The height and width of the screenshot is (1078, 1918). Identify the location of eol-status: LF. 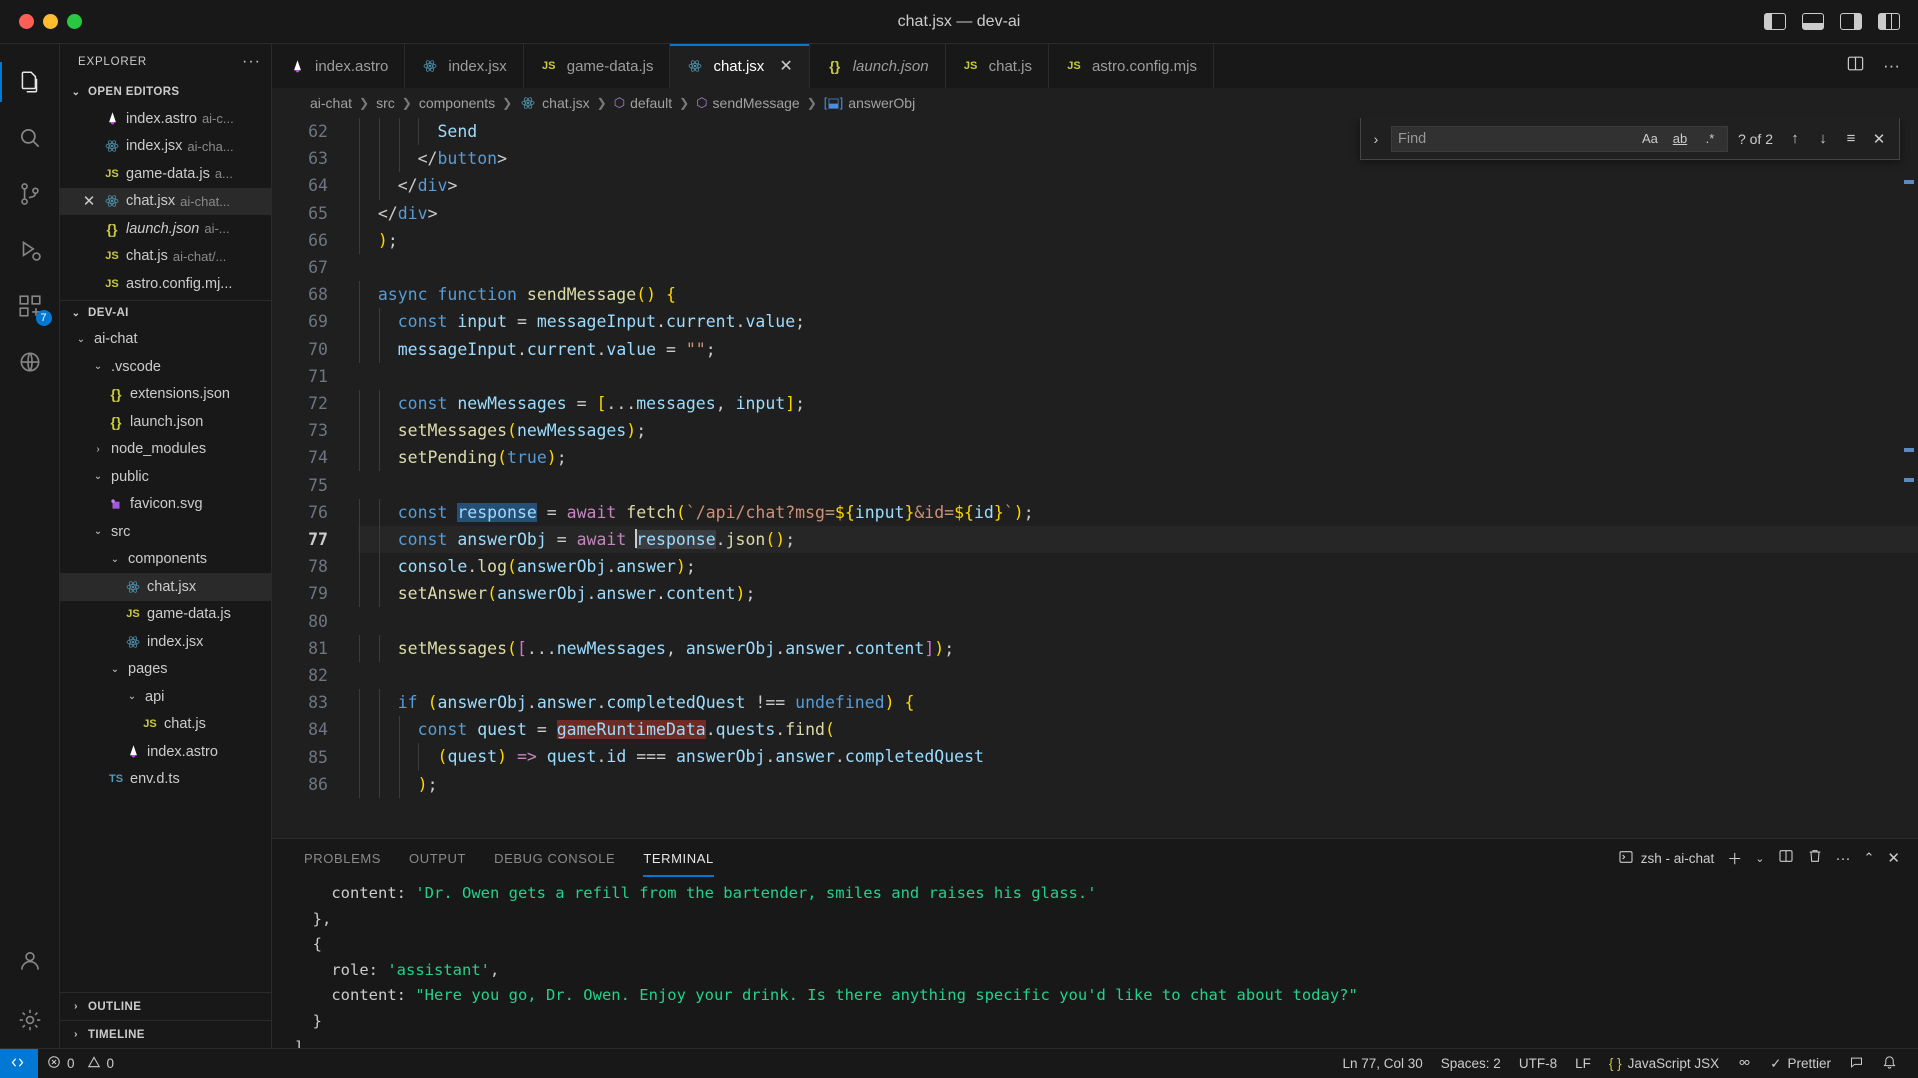
(1583, 1063).